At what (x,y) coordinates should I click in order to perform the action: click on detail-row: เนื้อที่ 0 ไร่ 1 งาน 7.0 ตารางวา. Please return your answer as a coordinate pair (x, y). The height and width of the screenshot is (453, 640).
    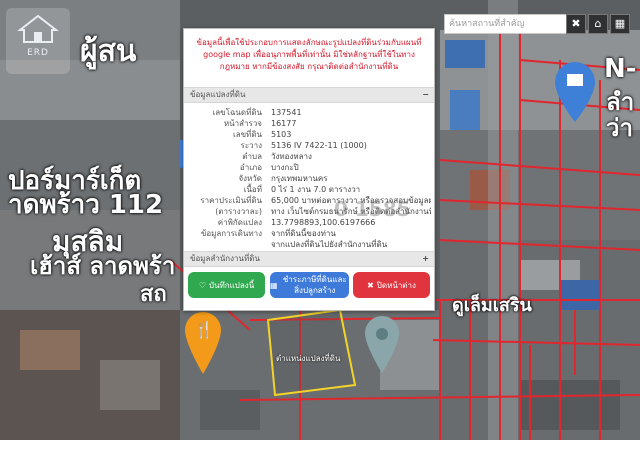
    Looking at the image, I should click on (309, 189).